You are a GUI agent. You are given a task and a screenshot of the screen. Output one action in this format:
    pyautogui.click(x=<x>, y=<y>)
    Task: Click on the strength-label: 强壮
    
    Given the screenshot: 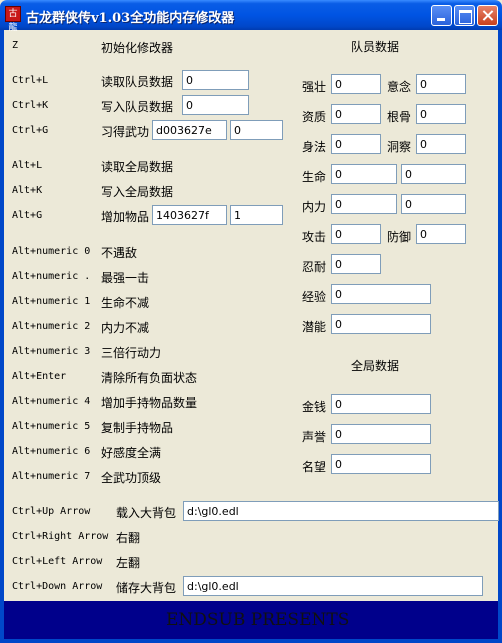 What is the action you would take?
    pyautogui.click(x=314, y=87)
    